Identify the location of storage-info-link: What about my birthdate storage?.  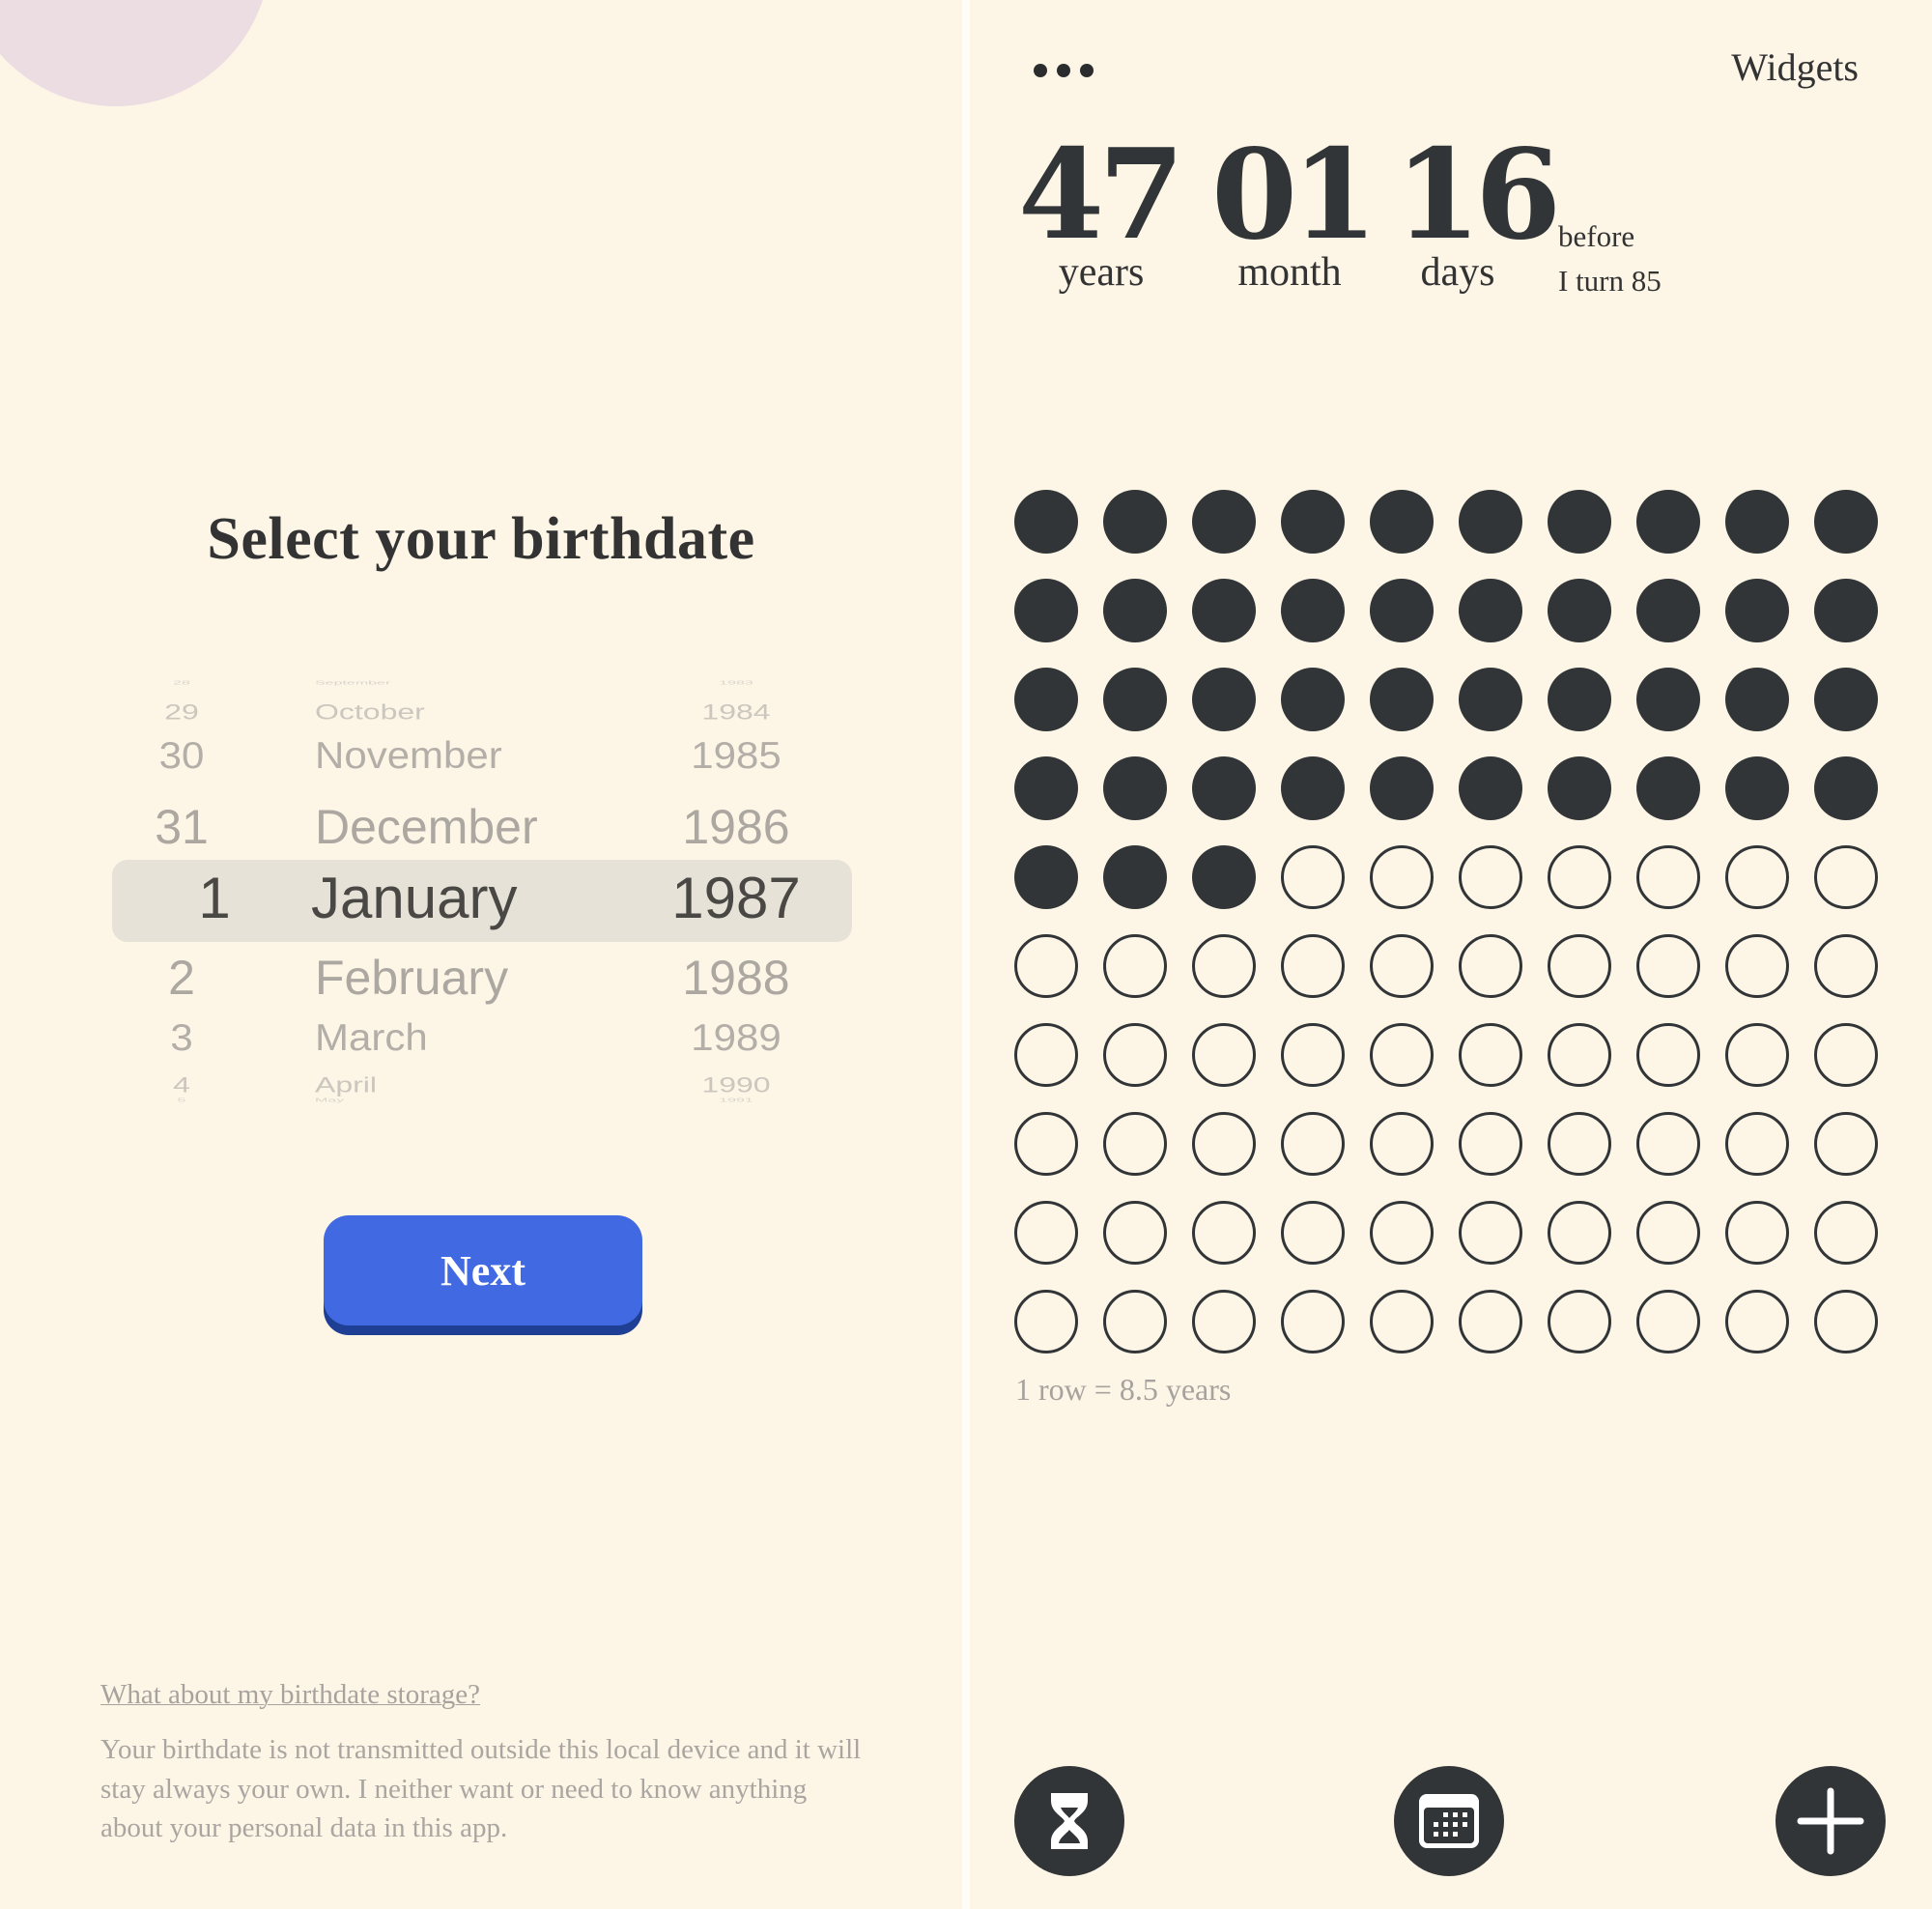
(290, 1695).